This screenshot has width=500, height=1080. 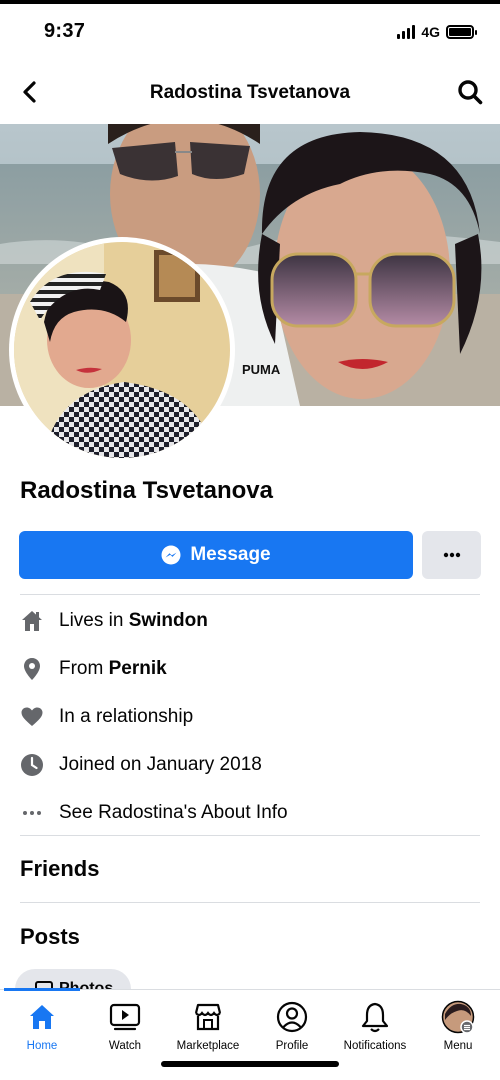 What do you see at coordinates (250, 669) in the screenshot?
I see `info-from: From Pernik` at bounding box center [250, 669].